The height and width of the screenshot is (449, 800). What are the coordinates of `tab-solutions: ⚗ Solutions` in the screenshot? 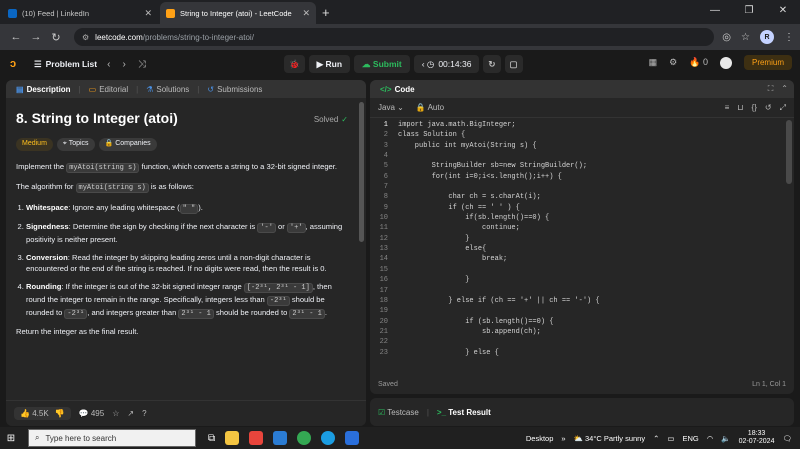 It's located at (167, 89).